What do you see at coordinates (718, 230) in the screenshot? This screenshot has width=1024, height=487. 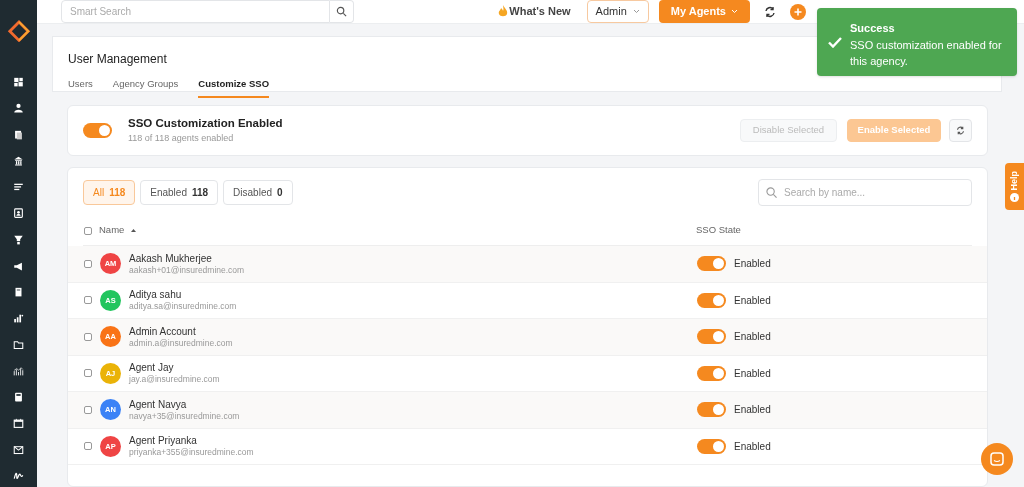 I see `column-header: SSO State` at bounding box center [718, 230].